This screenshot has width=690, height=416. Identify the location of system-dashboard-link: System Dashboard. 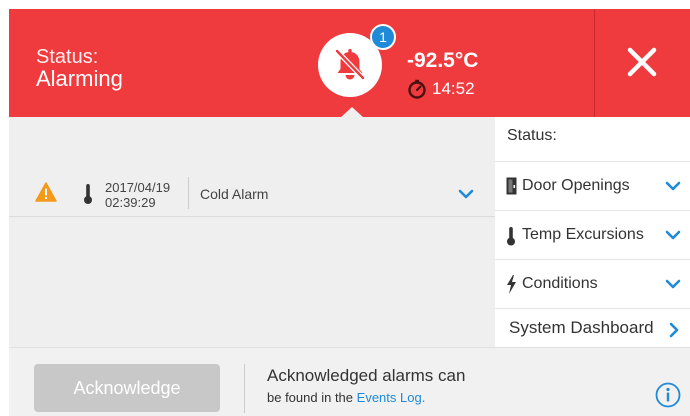
(592, 327).